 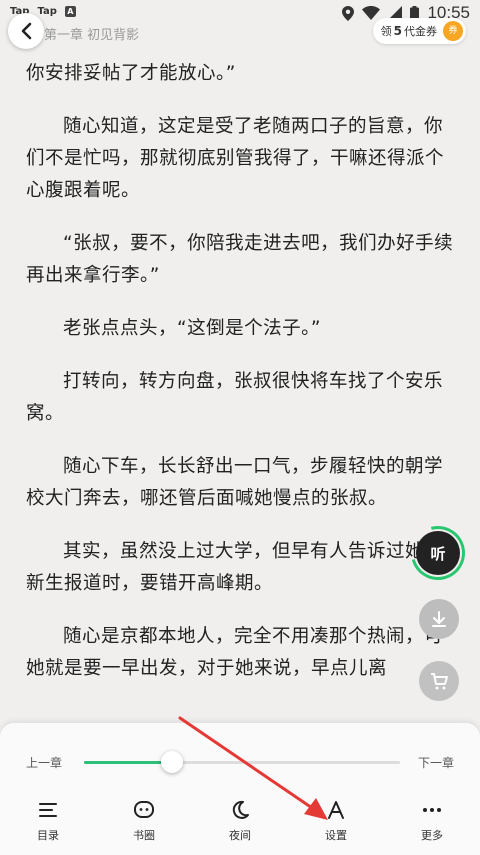 I want to click on slider-thumb, so click(x=172, y=762).